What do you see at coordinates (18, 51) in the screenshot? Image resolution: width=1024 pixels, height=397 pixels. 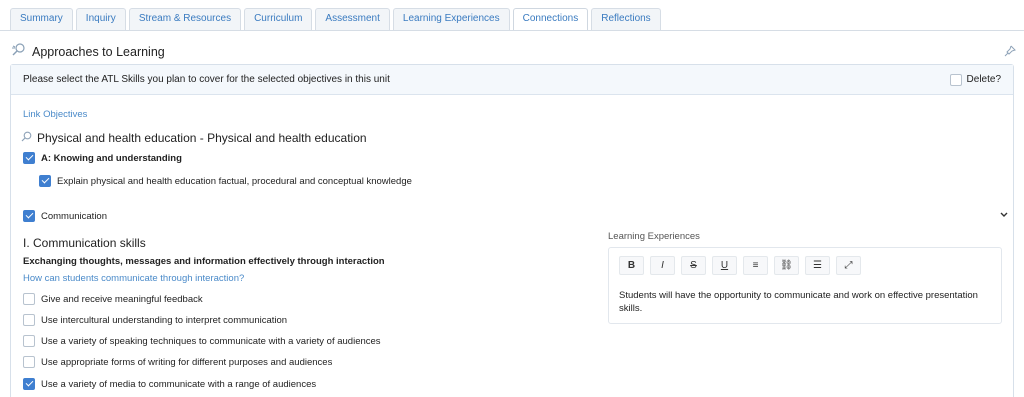 I see `lightbulb-icon` at bounding box center [18, 51].